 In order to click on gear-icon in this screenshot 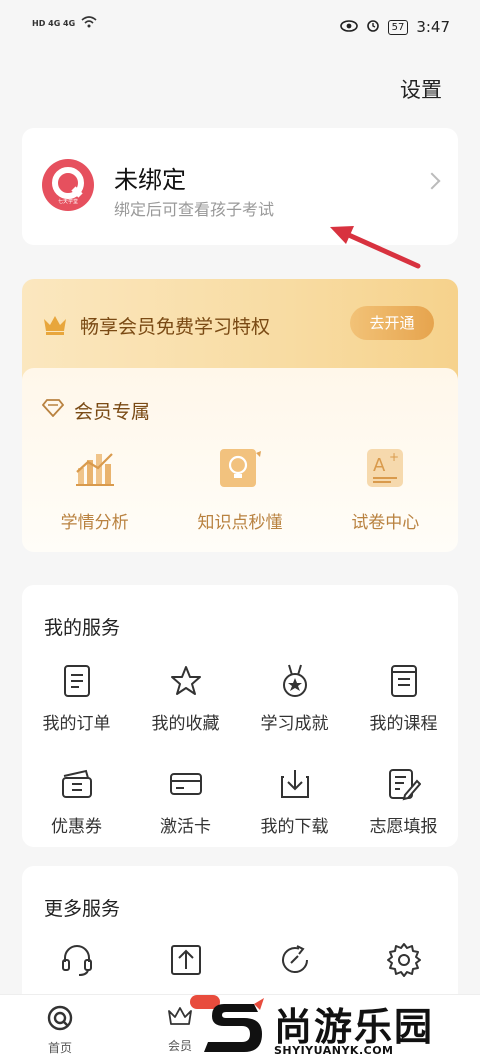, I will do `click(404, 960)`.